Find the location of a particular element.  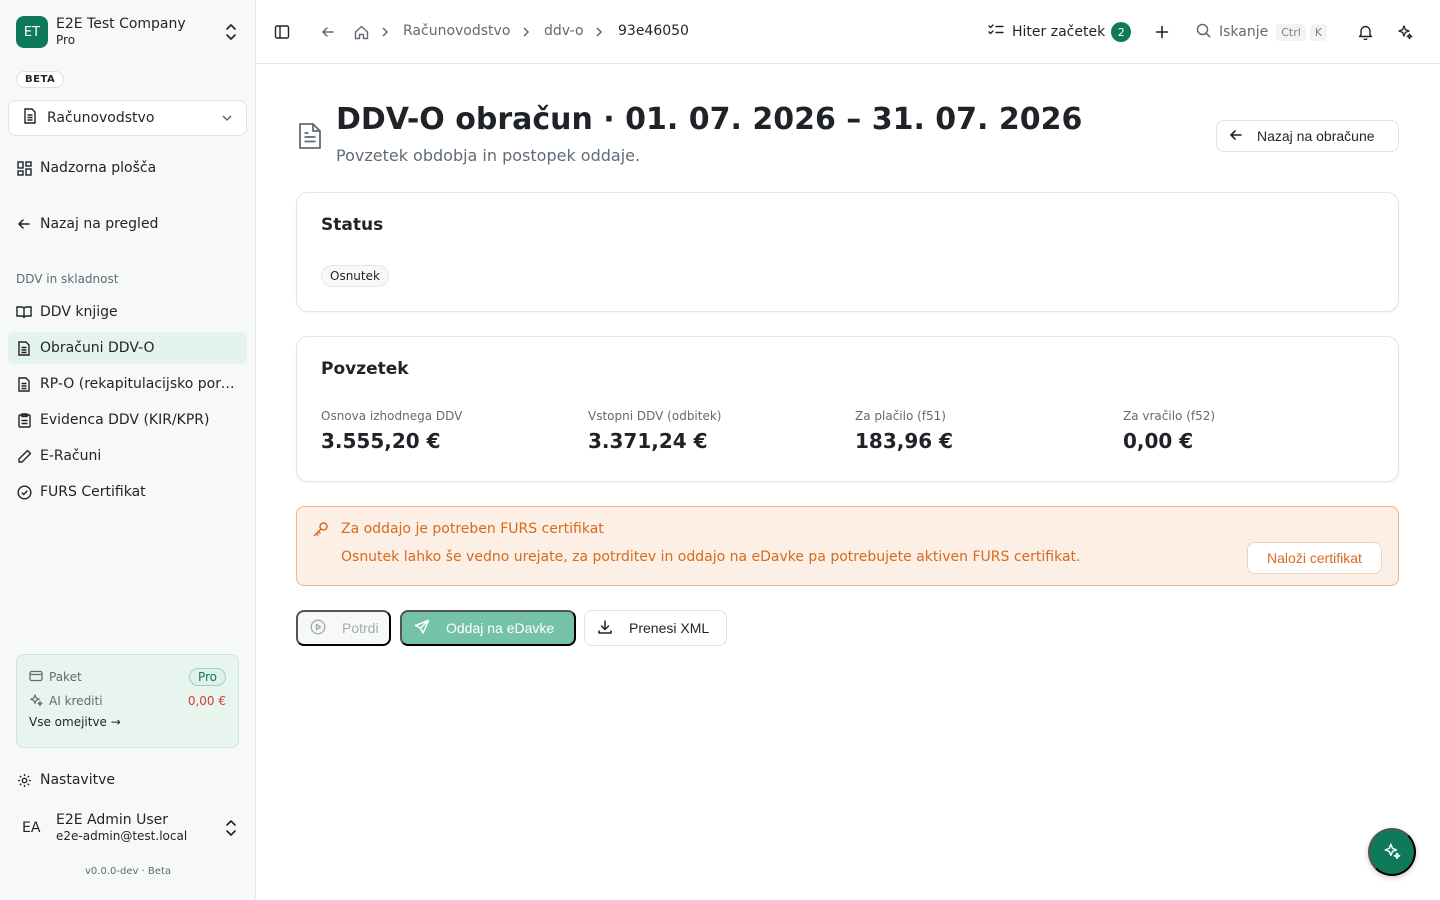

check-circle-icon is located at coordinates (24, 492).